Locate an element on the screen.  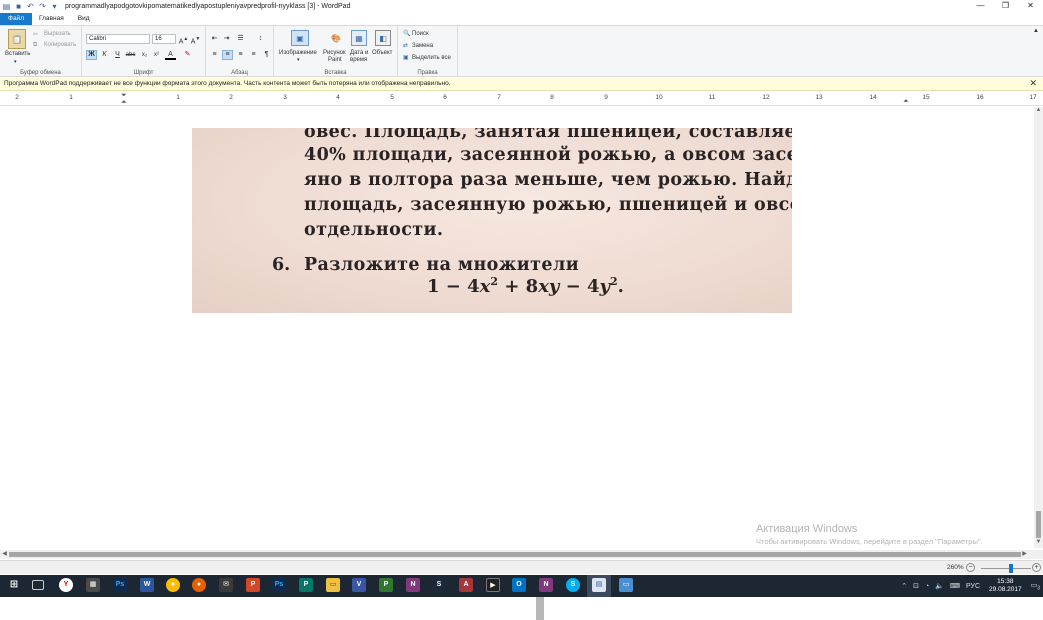
zoom-slider is located at coordinates (1006, 568).